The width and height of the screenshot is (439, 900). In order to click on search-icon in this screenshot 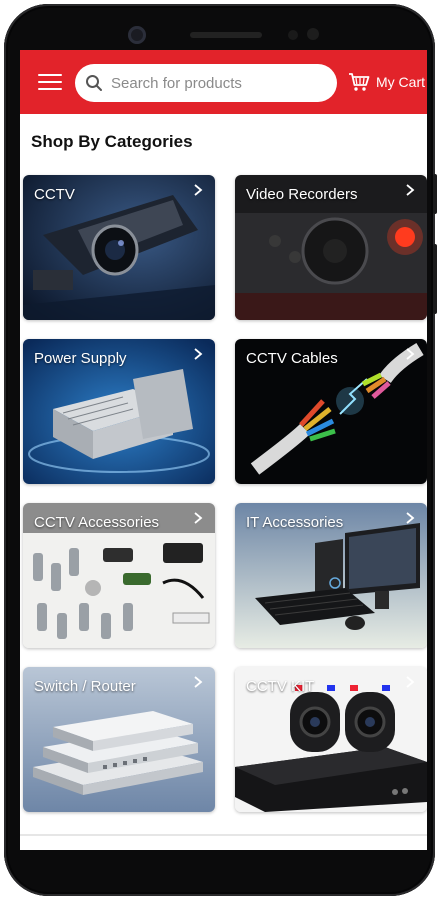, I will do `click(94, 83)`.